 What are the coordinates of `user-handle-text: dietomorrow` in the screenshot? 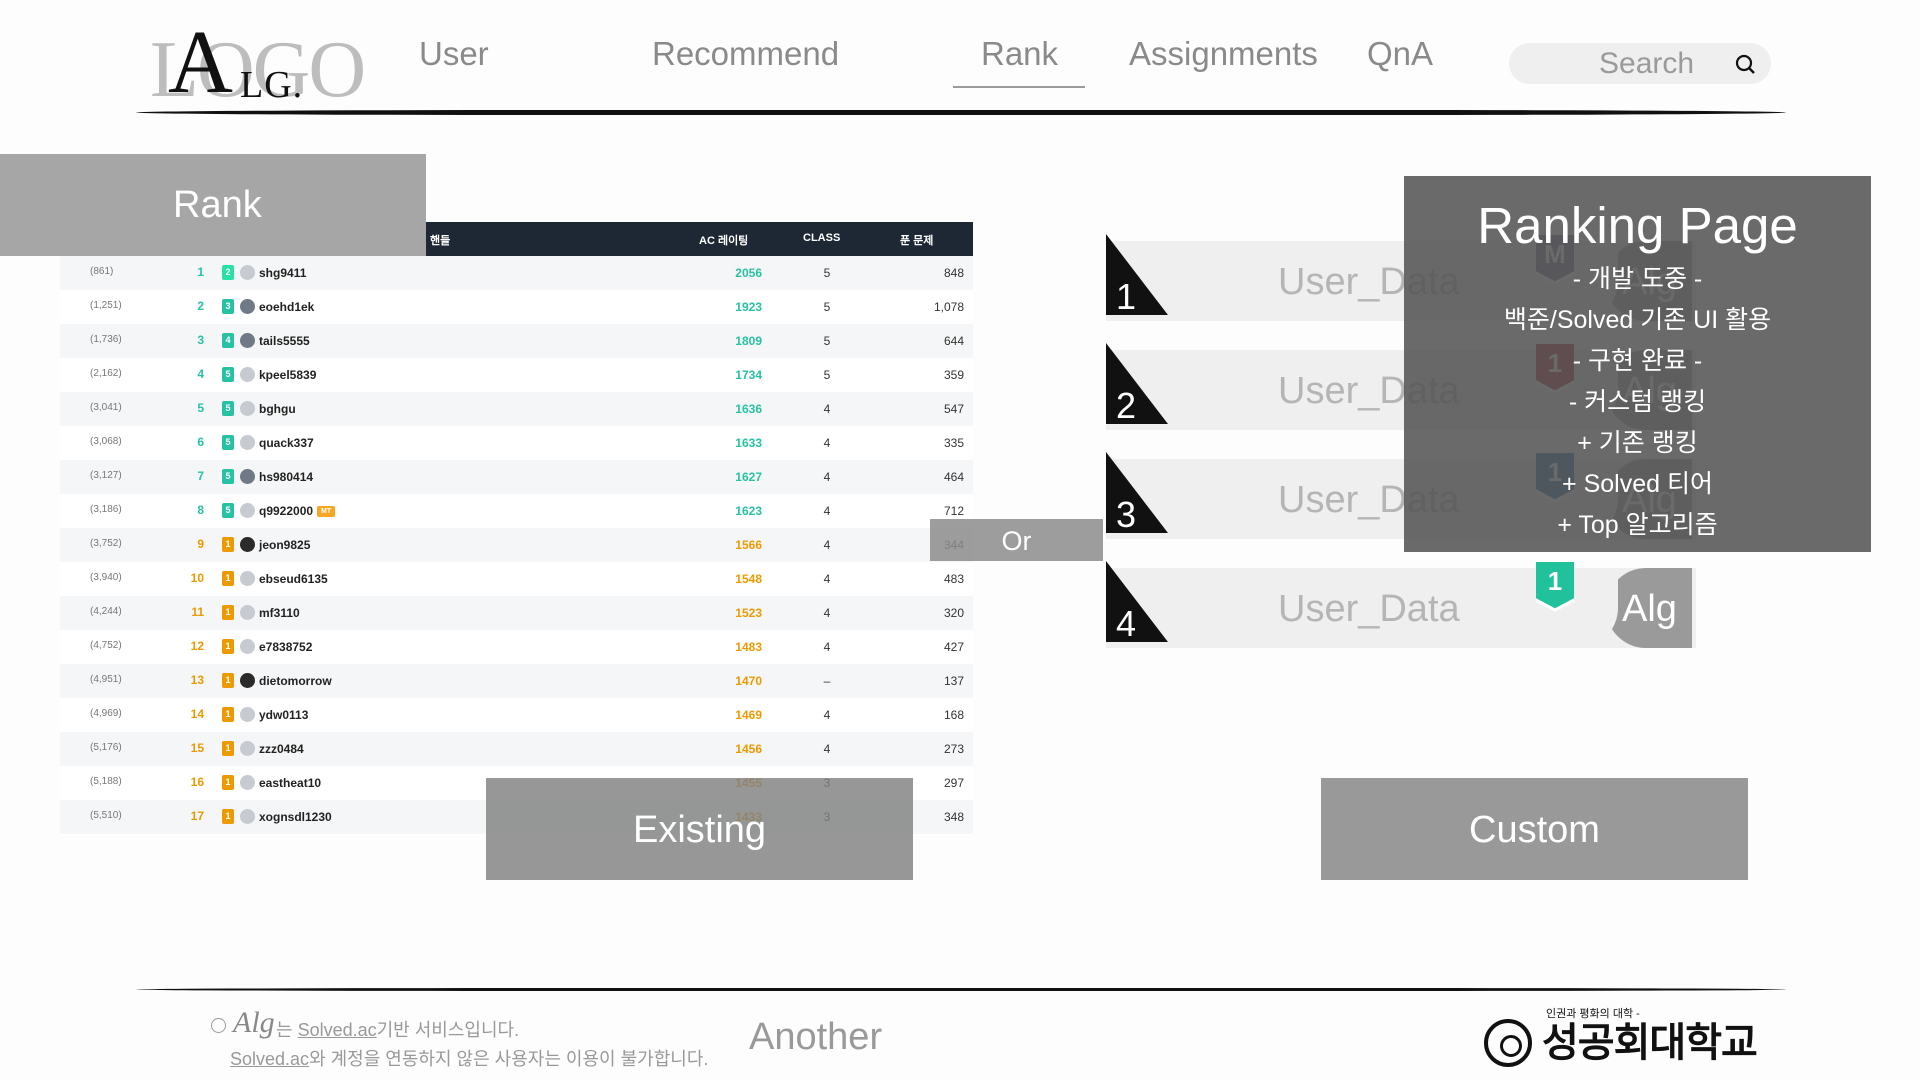 It's located at (295, 681).